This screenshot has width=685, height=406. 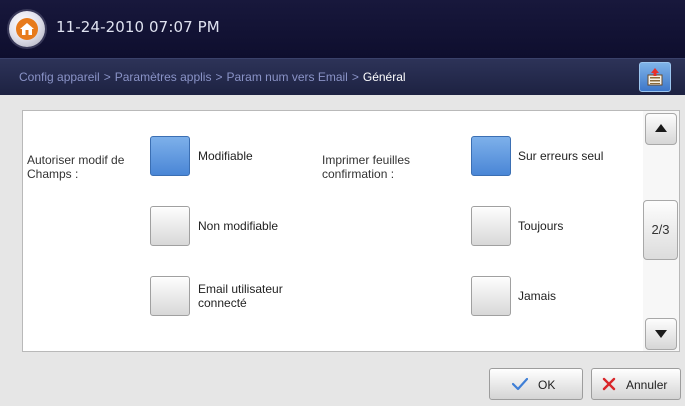 What do you see at coordinates (660, 230) in the screenshot?
I see `page-indicator: 2/3` at bounding box center [660, 230].